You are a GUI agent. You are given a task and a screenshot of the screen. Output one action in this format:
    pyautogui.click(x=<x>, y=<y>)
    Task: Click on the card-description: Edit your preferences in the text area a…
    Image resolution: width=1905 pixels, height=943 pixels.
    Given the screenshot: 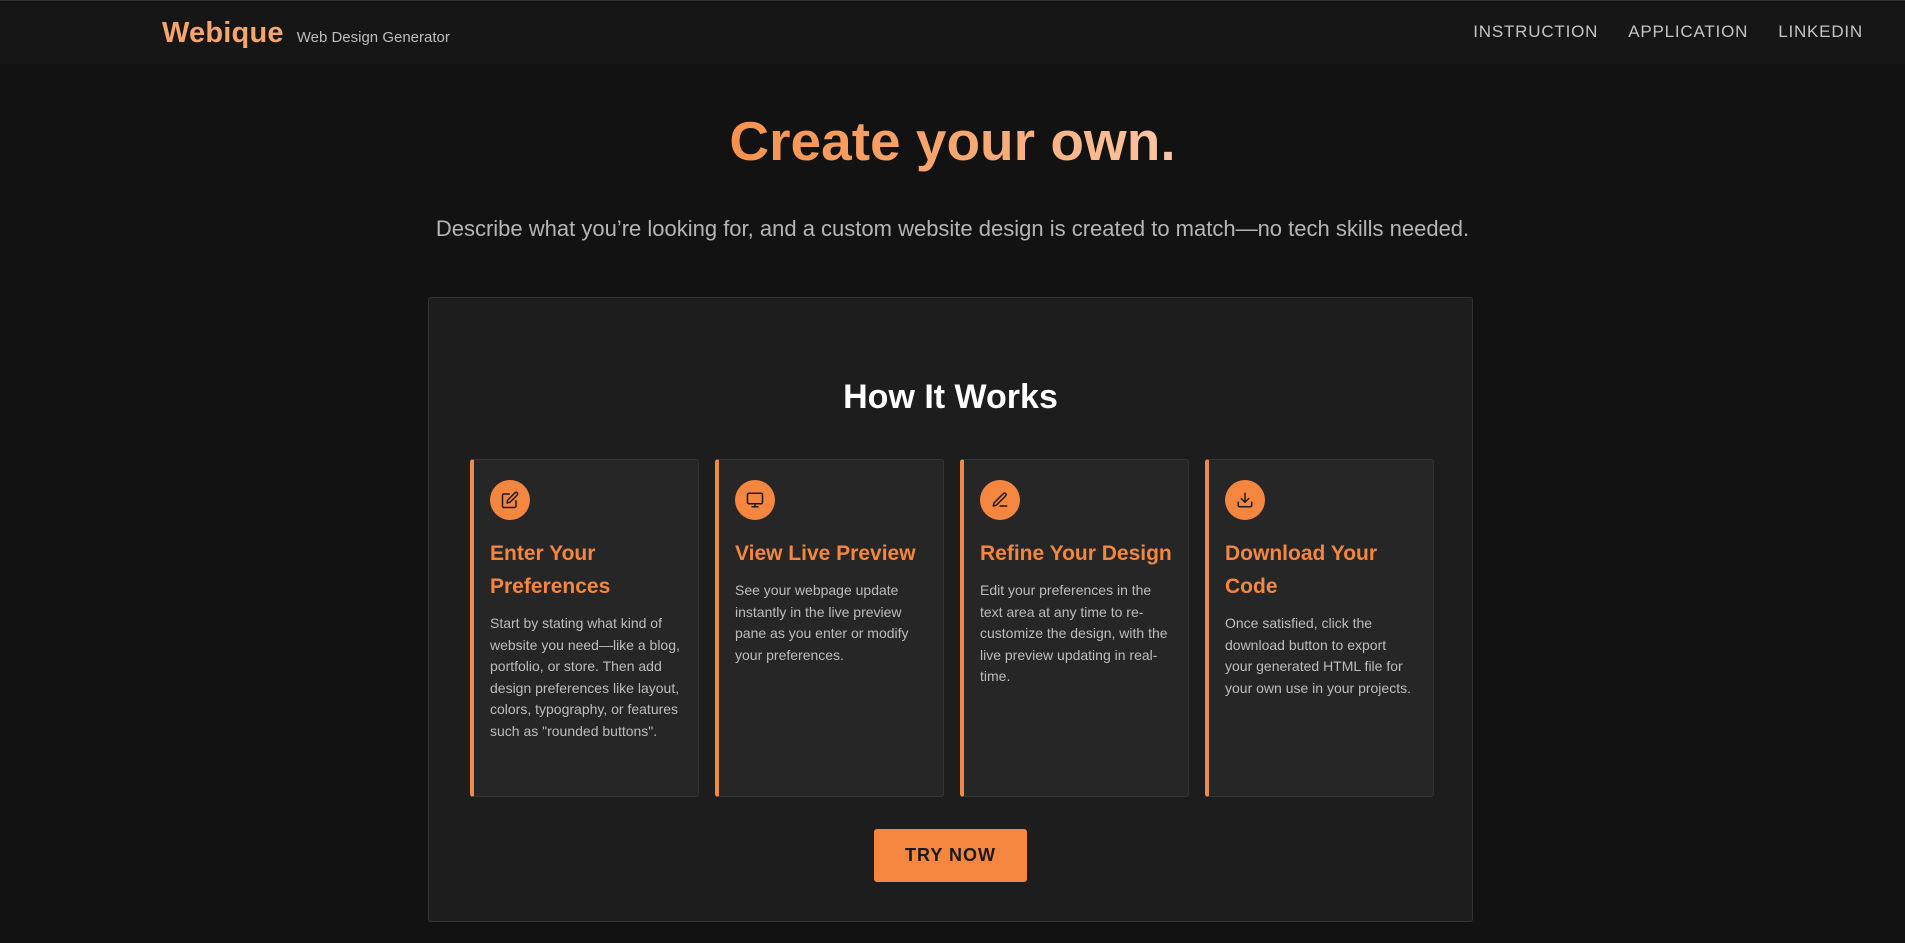 What is the action you would take?
    pyautogui.click(x=1074, y=633)
    